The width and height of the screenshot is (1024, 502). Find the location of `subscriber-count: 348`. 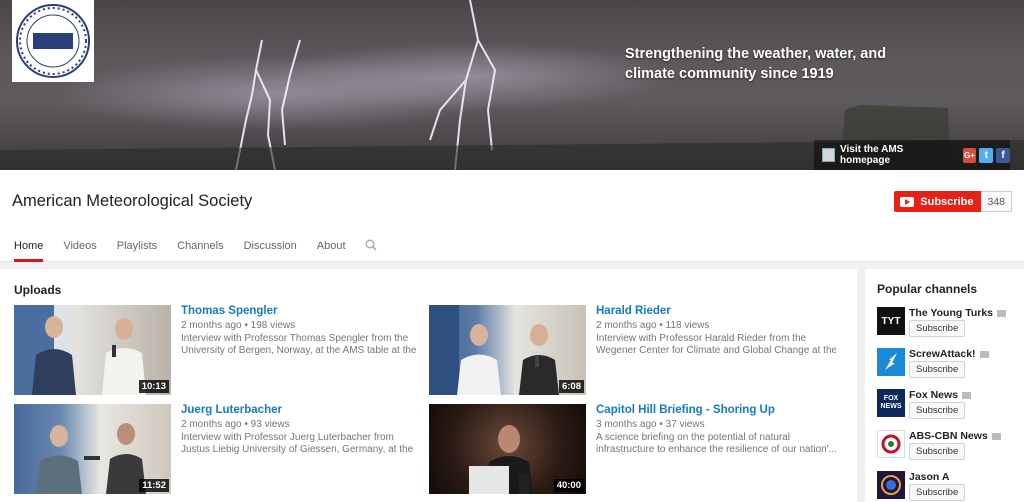

subscriber-count: 348 is located at coordinates (996, 201).